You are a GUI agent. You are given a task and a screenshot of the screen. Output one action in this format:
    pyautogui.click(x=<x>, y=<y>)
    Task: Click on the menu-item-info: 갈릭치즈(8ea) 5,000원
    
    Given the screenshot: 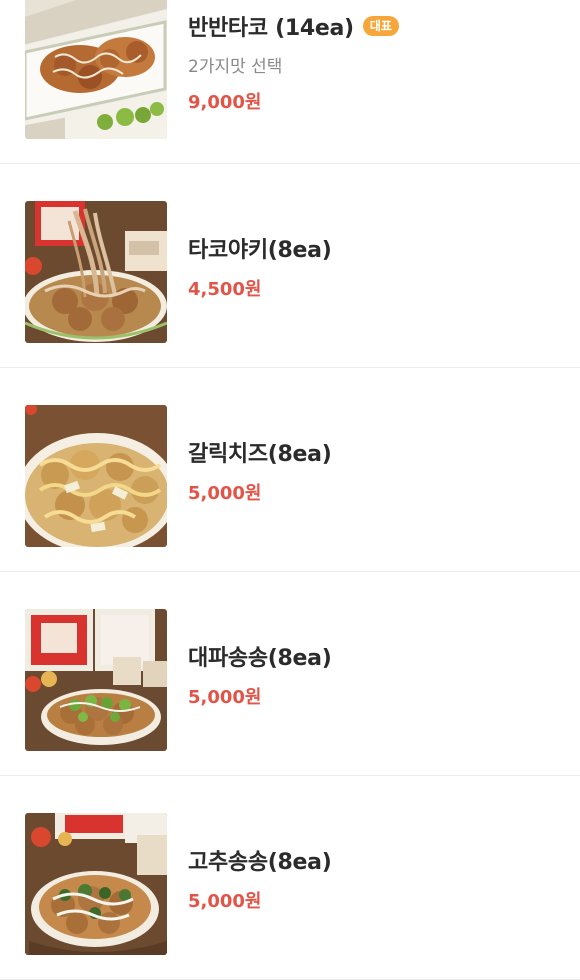 What is the action you would take?
    pyautogui.click(x=374, y=470)
    